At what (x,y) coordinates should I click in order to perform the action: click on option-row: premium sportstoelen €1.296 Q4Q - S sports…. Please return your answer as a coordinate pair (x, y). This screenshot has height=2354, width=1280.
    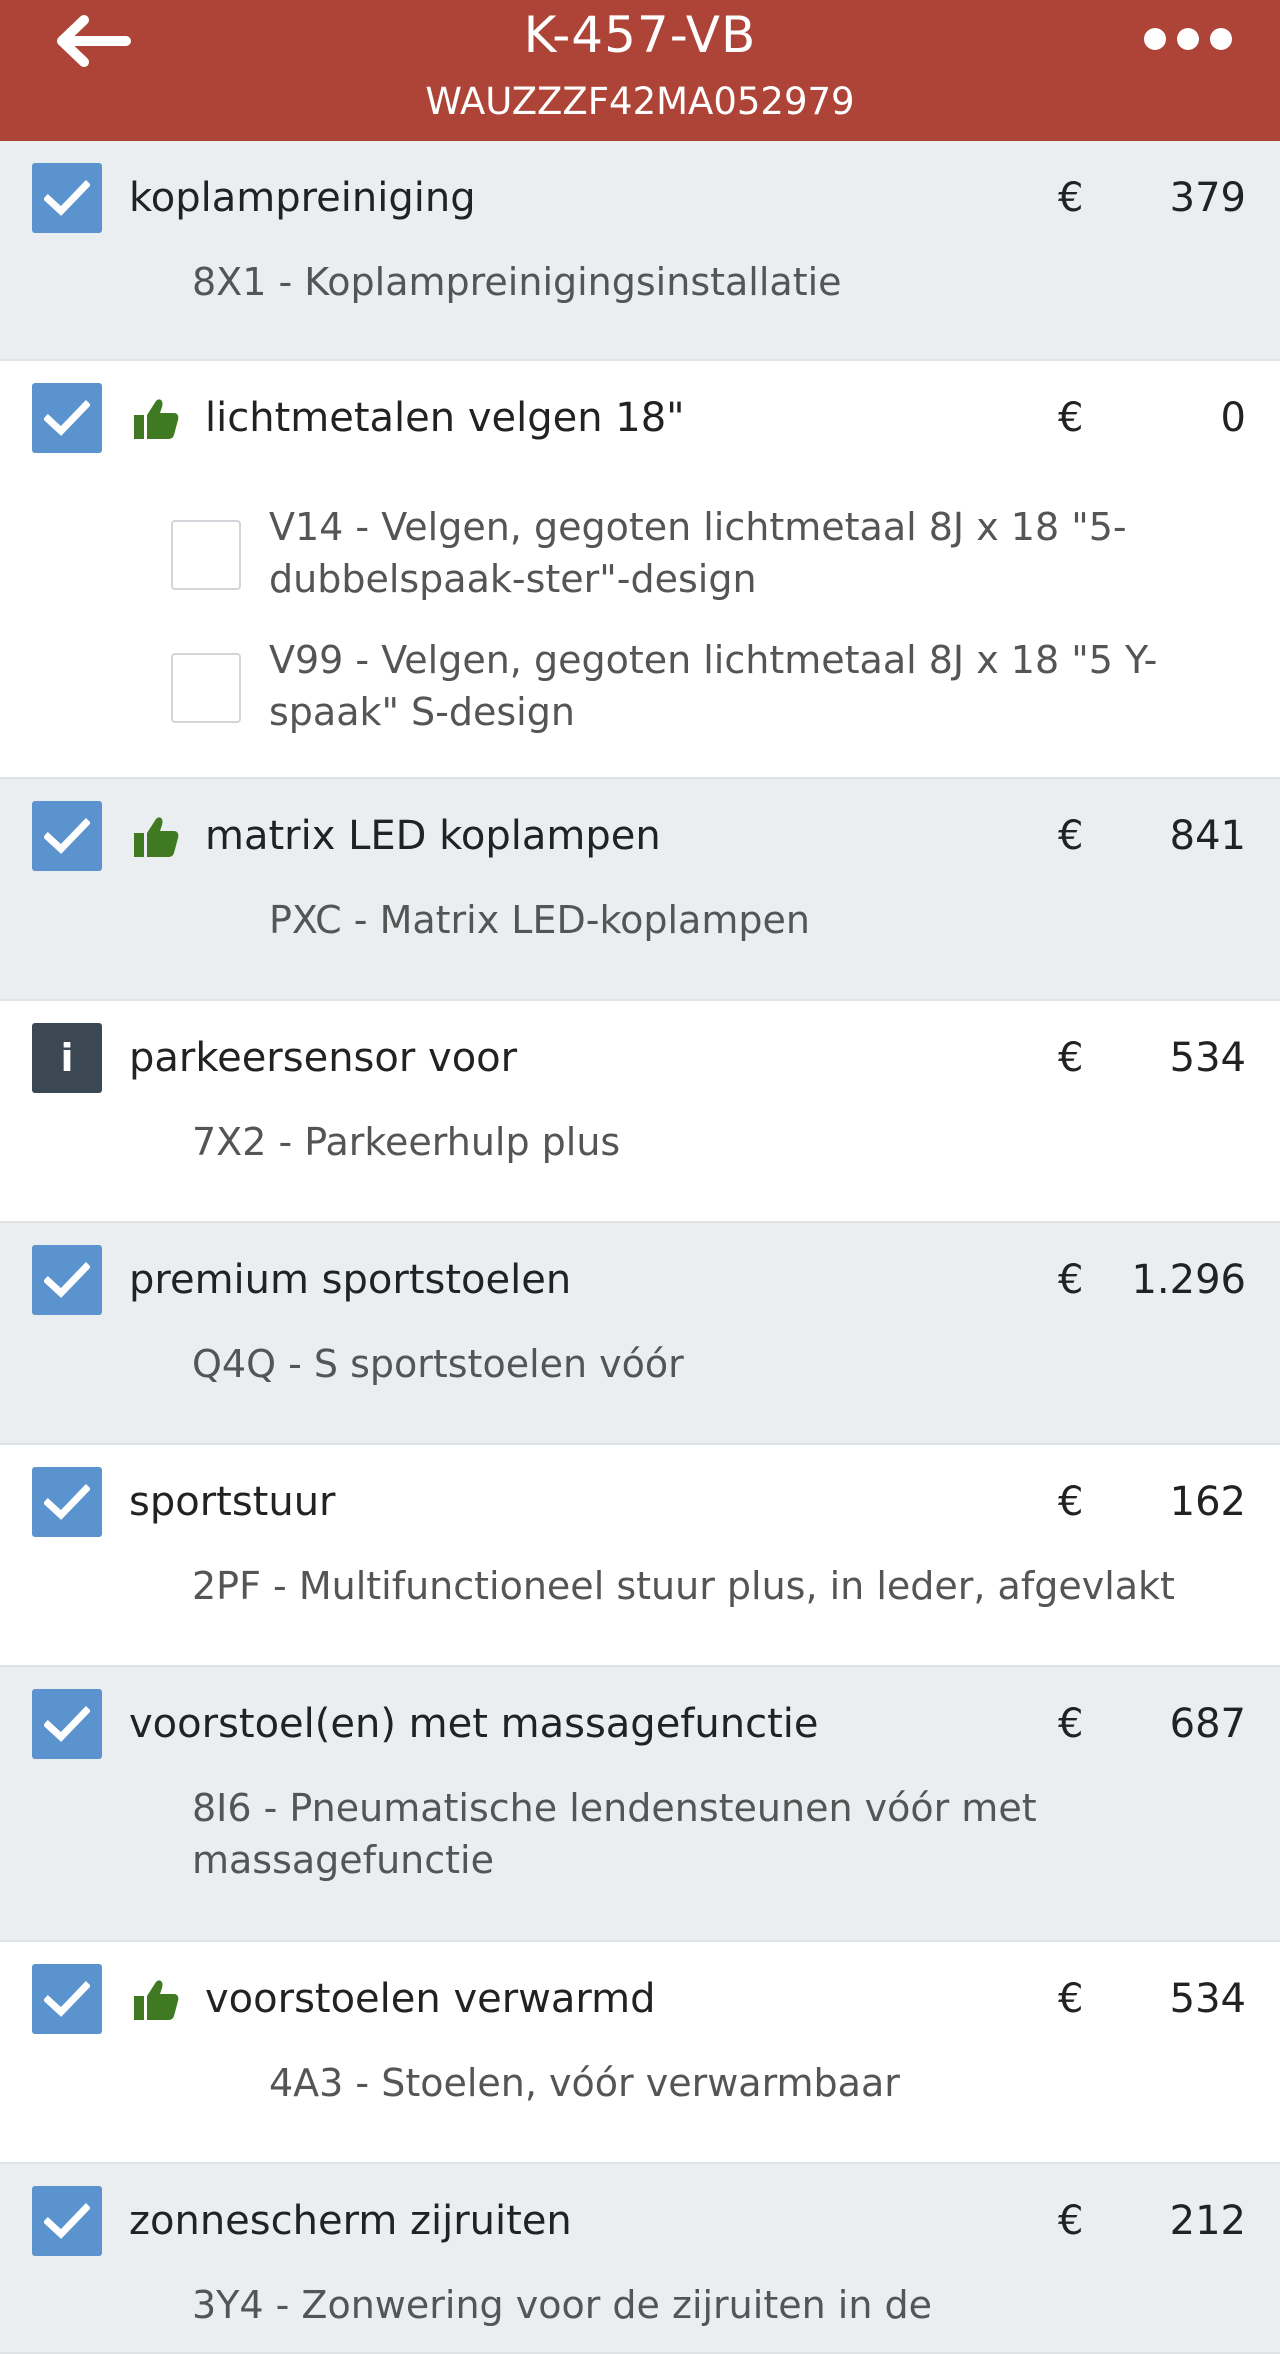
    Looking at the image, I should click on (640, 1334).